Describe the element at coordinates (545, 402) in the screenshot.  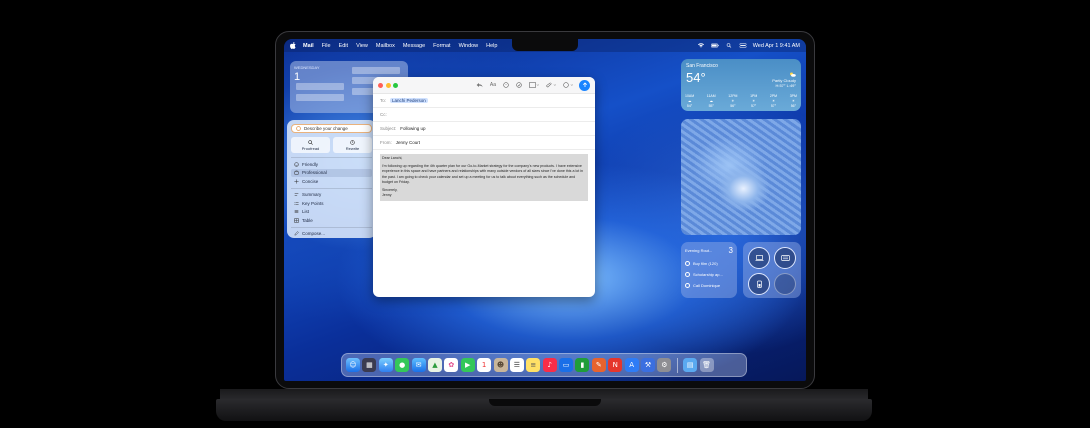
I see `laptop-lip` at that location.